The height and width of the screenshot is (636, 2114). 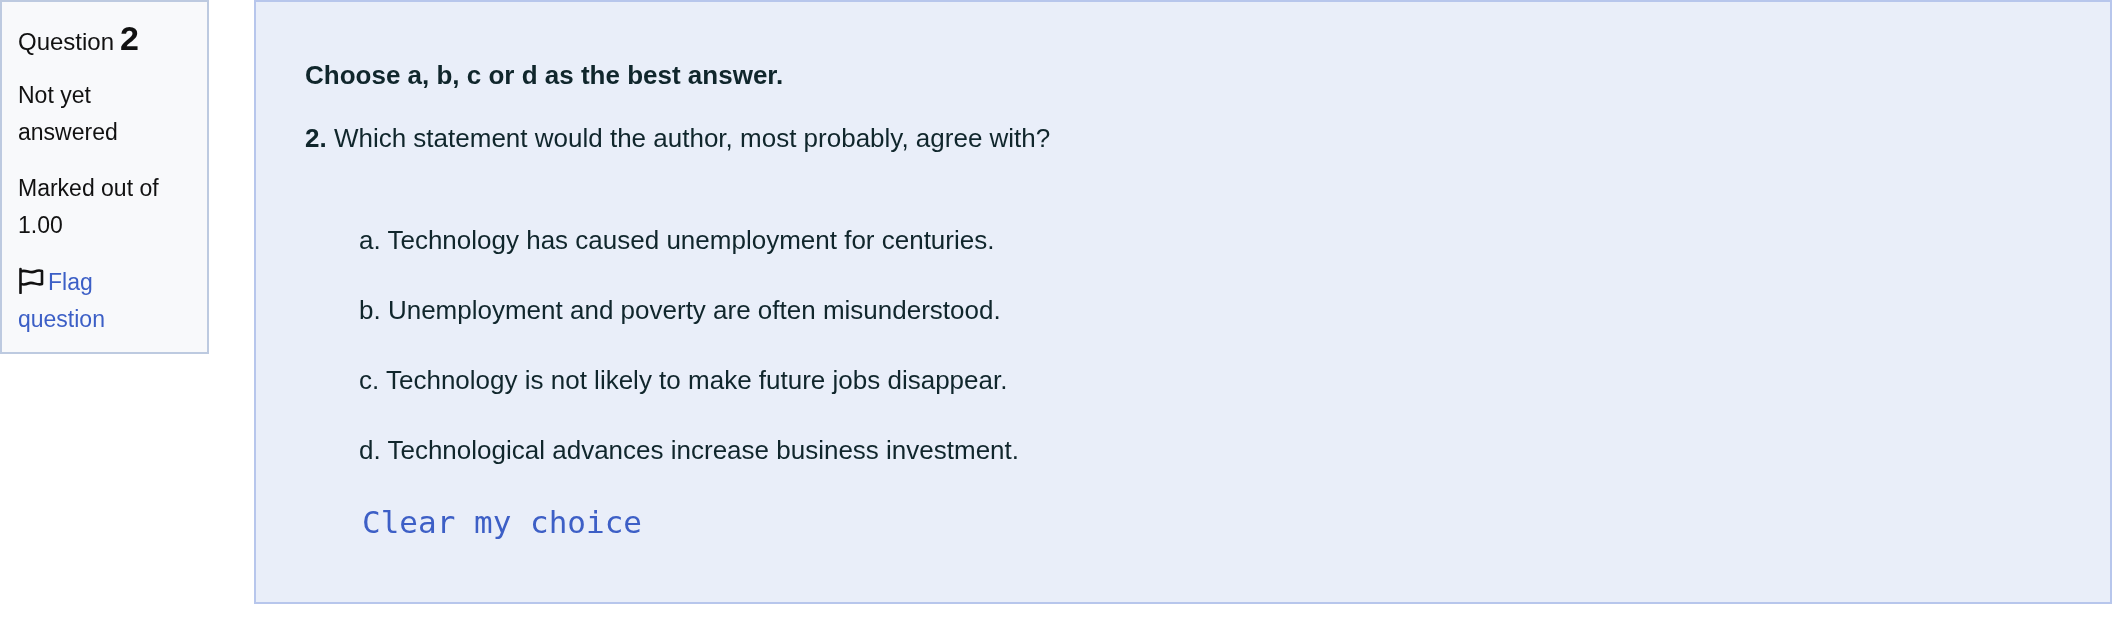 What do you see at coordinates (677, 240) in the screenshot?
I see `answer-option: a. Technology has caused unemployment for centuries.` at bounding box center [677, 240].